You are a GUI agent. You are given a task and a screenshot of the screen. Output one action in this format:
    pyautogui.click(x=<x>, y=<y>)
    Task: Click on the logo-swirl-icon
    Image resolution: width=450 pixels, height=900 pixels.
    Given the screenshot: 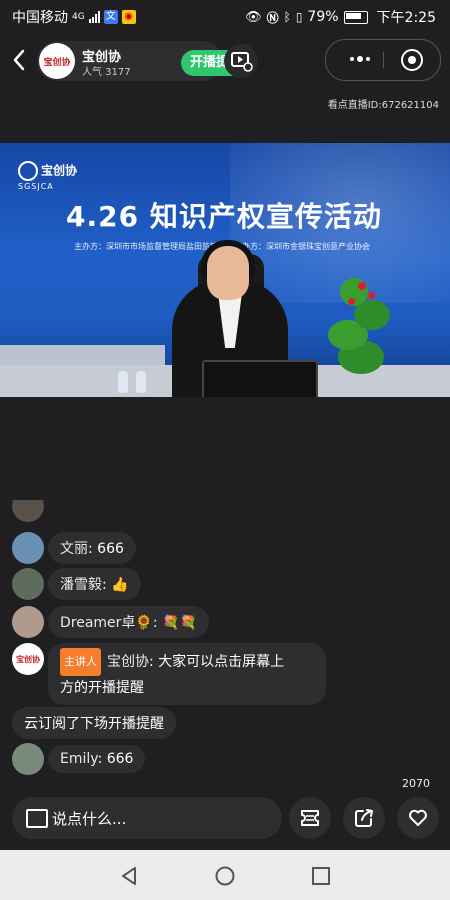 What is the action you would take?
    pyautogui.click(x=28, y=171)
    